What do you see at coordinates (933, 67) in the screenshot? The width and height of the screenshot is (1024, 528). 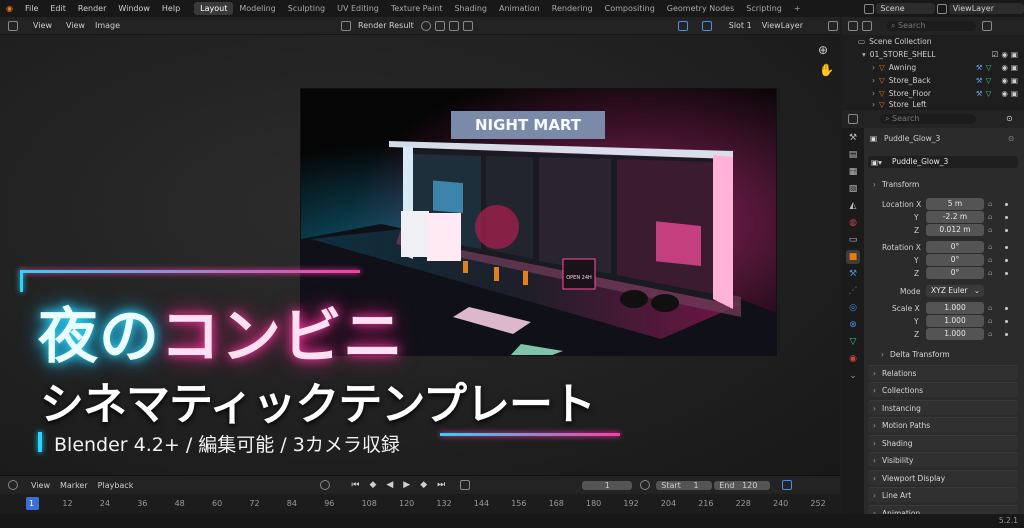 I see `outliner-item-awning: › ▽ Awning ⚒ ▽ ◉ ▣` at bounding box center [933, 67].